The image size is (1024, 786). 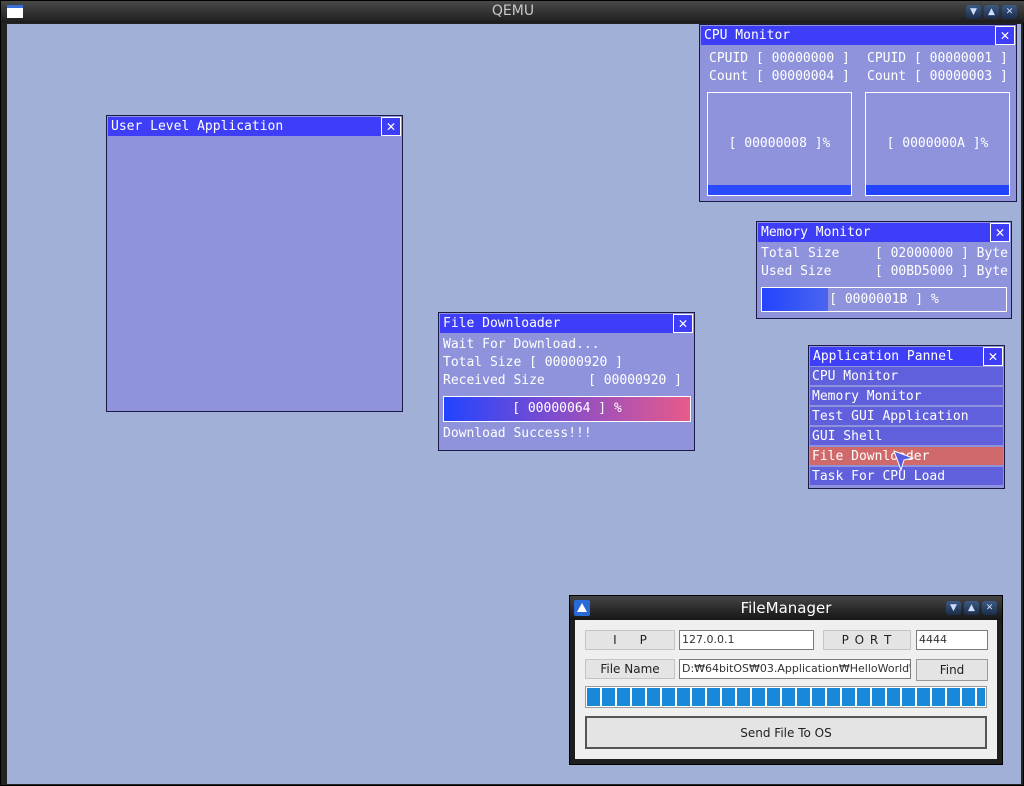 What do you see at coordinates (254, 263) in the screenshot?
I see `user-app-window: User Level Application ✕` at bounding box center [254, 263].